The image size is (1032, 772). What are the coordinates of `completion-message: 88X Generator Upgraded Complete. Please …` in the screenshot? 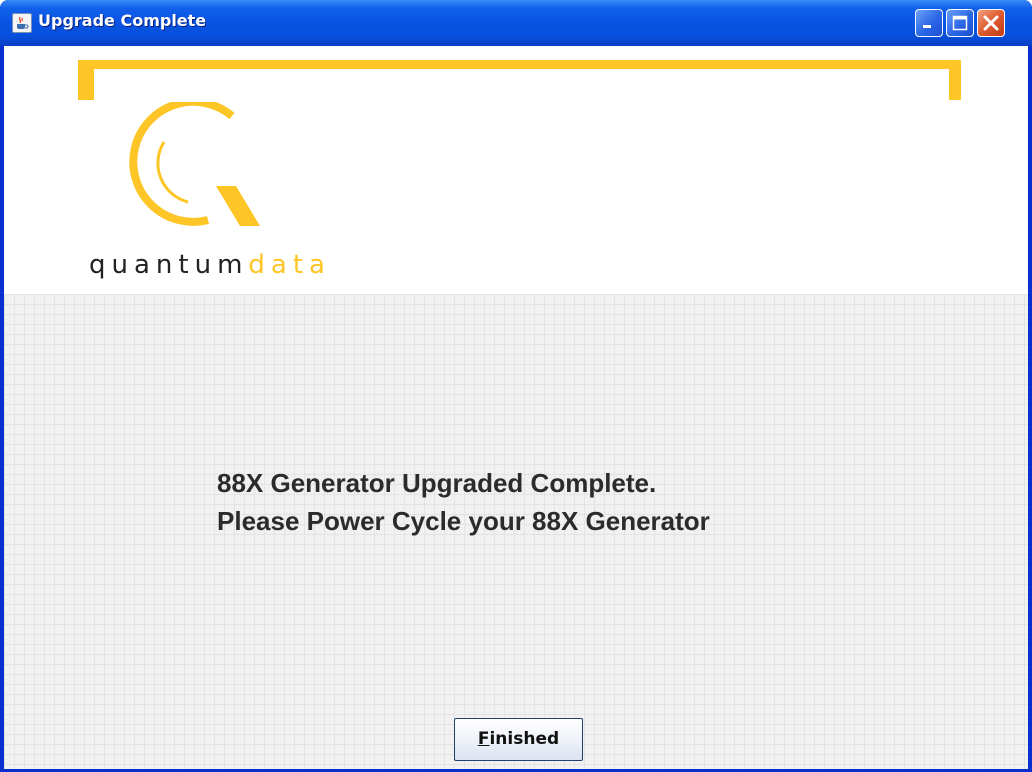 It's located at (463, 502).